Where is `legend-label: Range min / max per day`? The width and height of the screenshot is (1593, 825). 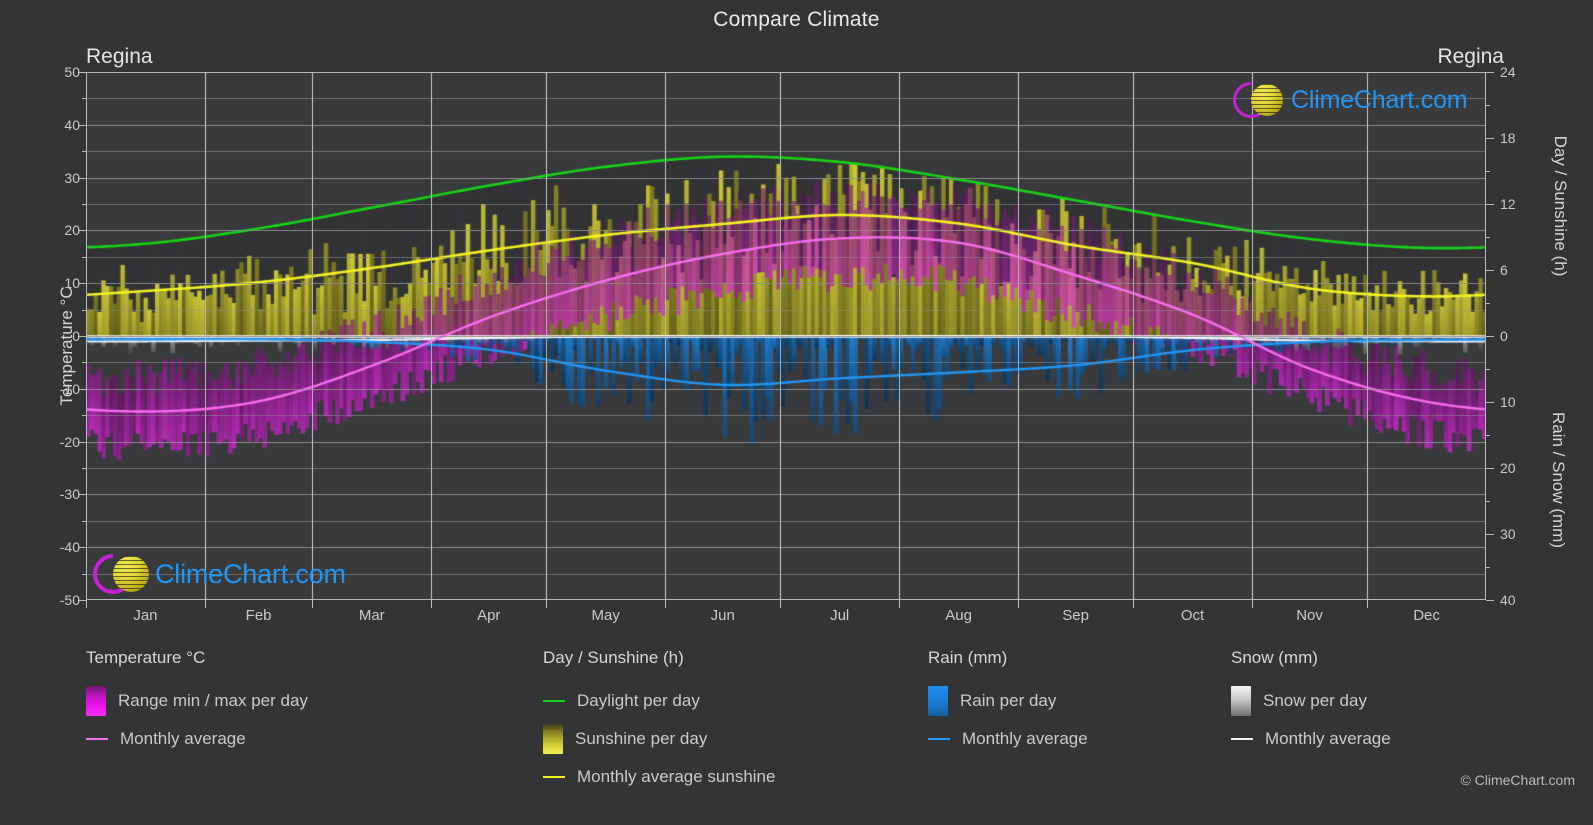
legend-label: Range min / max per day is located at coordinates (213, 700).